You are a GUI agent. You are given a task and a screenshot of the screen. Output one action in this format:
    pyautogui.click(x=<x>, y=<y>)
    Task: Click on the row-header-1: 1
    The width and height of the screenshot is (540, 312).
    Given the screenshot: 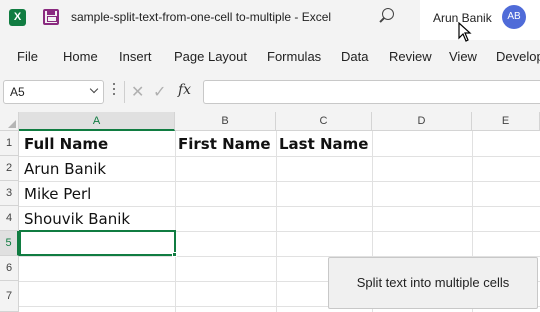 What is the action you would take?
    pyautogui.click(x=9, y=143)
    